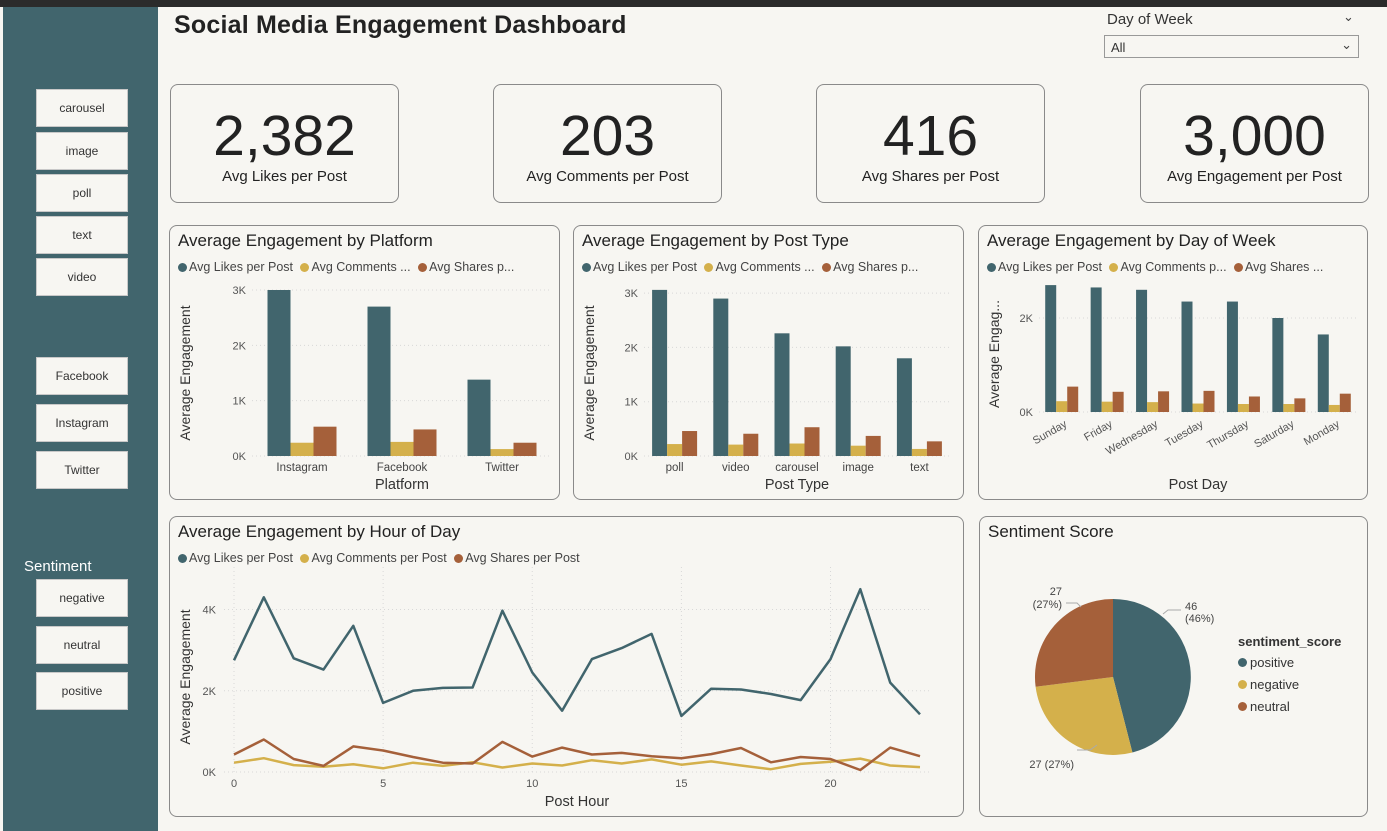 This screenshot has width=1387, height=831. I want to click on x-tick-label: 20, so click(830, 784).